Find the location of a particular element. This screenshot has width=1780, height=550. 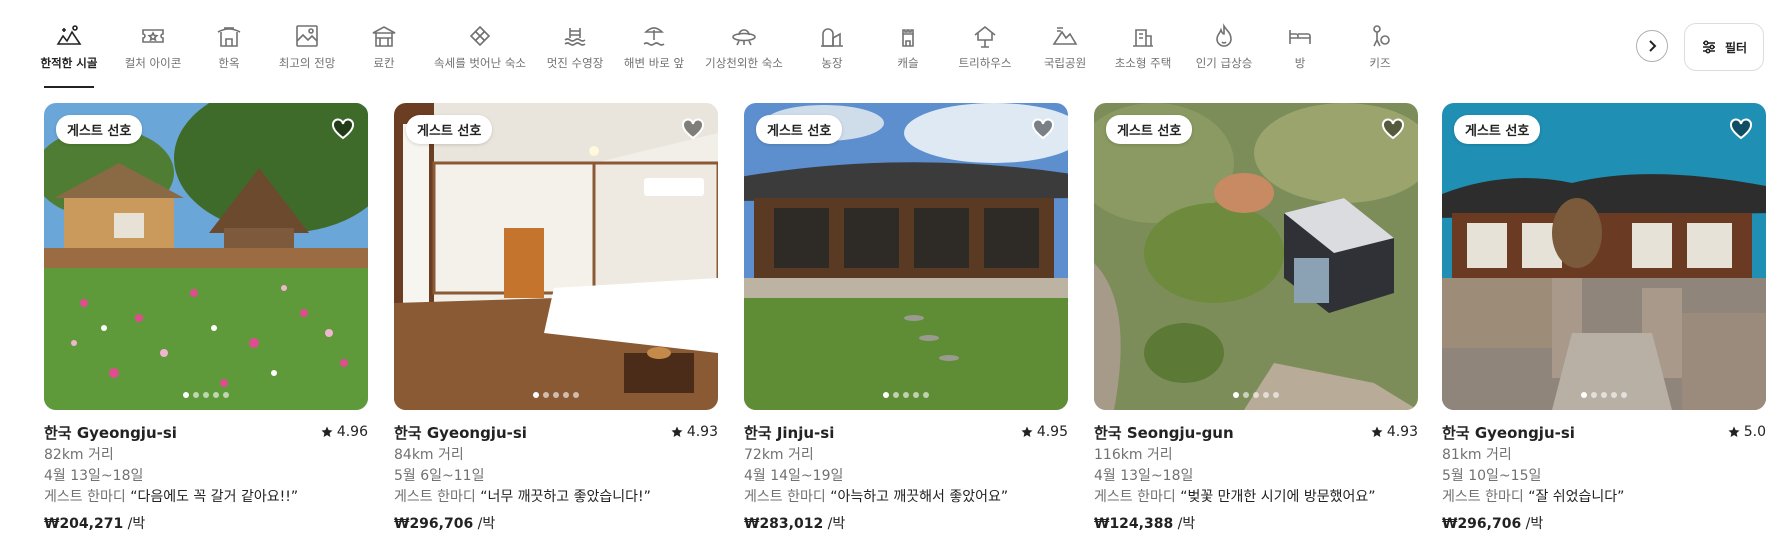

trending-flame-icon is located at coordinates (1224, 35).